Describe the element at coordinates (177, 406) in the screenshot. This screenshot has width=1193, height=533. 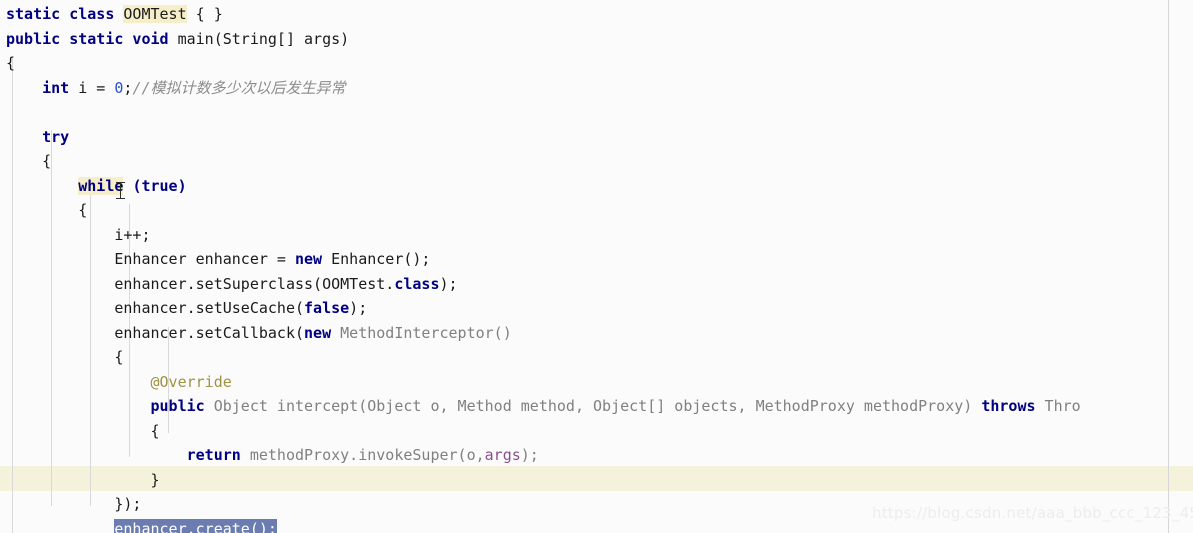
I see `token-keyword: public` at that location.